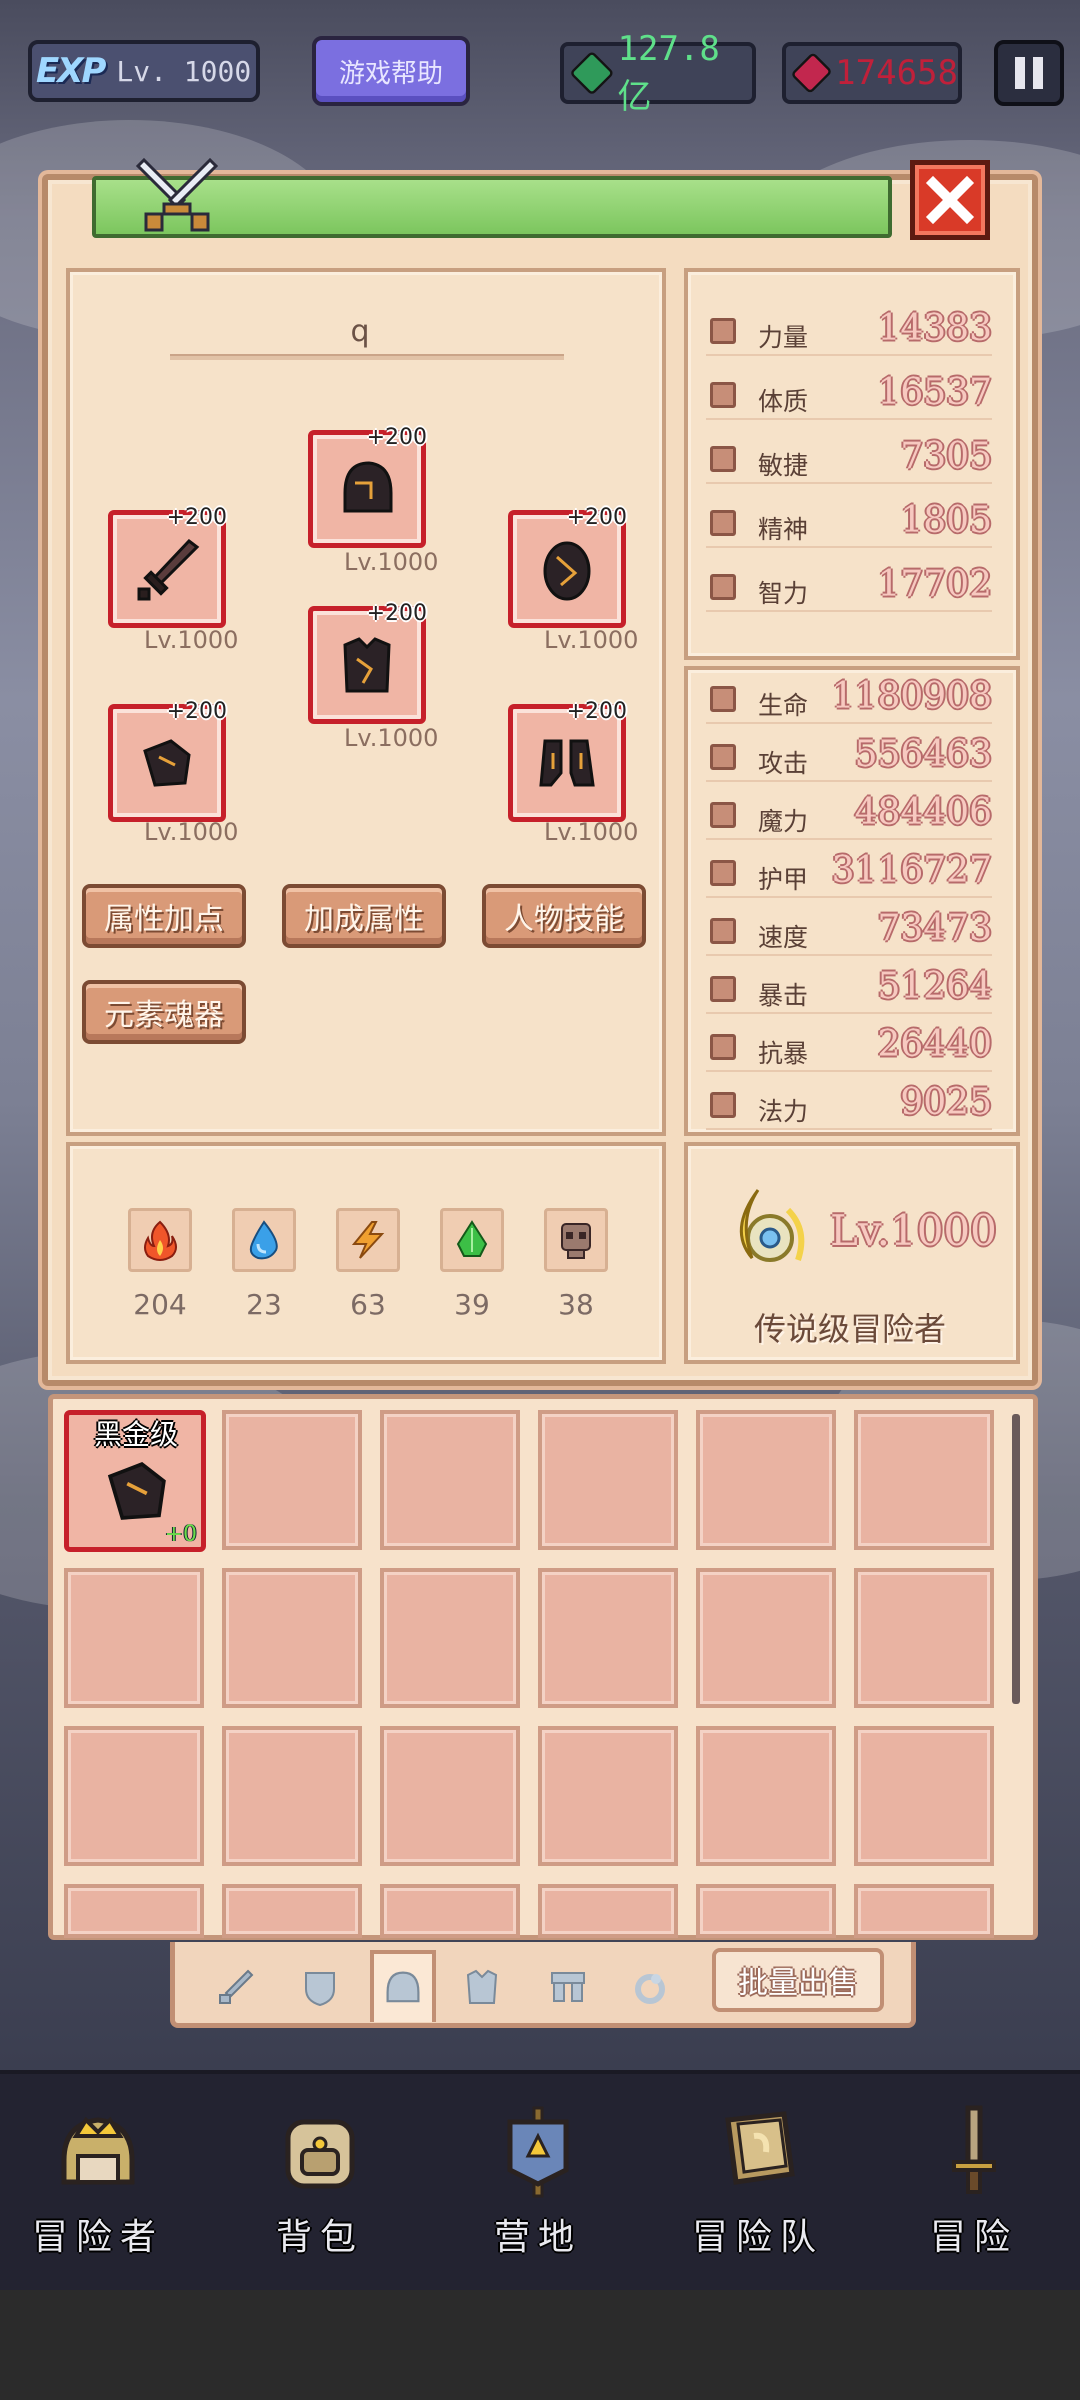 The image size is (1080, 2400). What do you see at coordinates (934, 1044) in the screenshot?
I see `stat-value: 26440` at bounding box center [934, 1044].